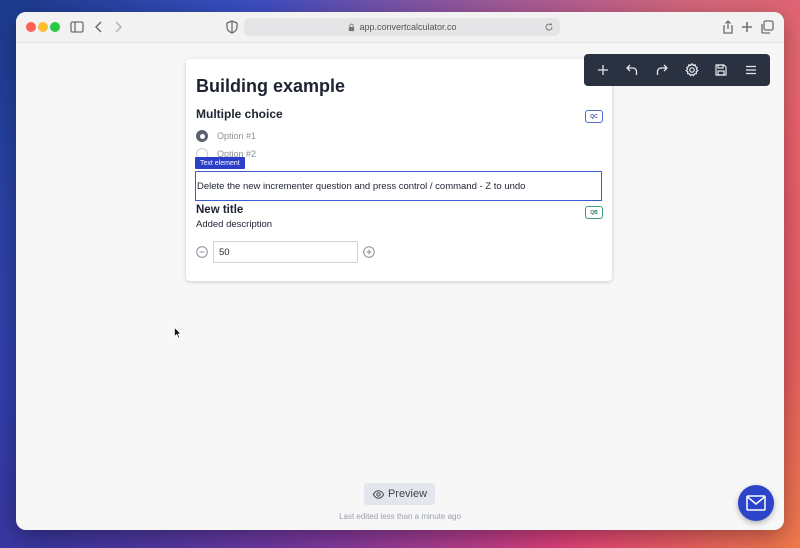  Describe the element at coordinates (751, 70) in the screenshot. I see `menu-icon` at that location.